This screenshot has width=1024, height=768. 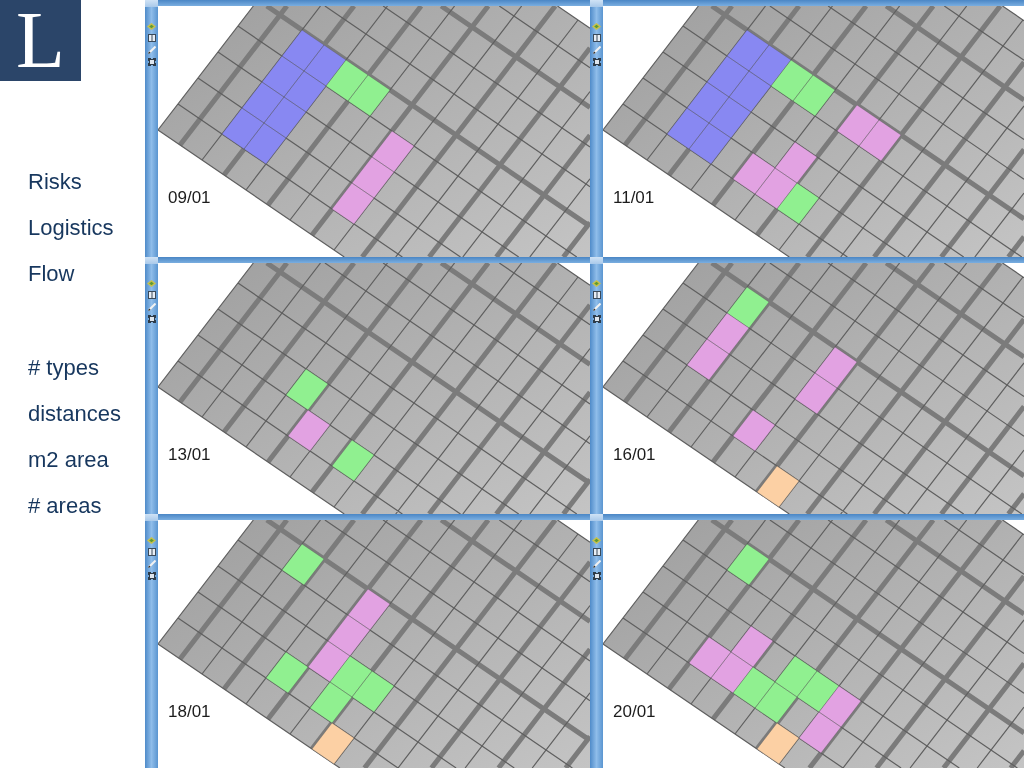 What do you see at coordinates (63, 368) in the screenshot?
I see `topic-label: # types` at bounding box center [63, 368].